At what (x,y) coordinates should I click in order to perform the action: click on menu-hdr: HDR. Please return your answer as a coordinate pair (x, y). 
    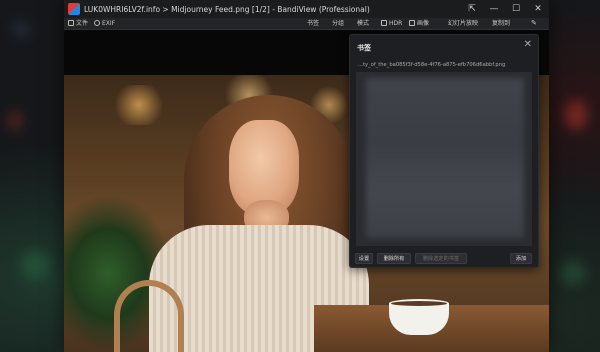
    Looking at the image, I should click on (391, 23).